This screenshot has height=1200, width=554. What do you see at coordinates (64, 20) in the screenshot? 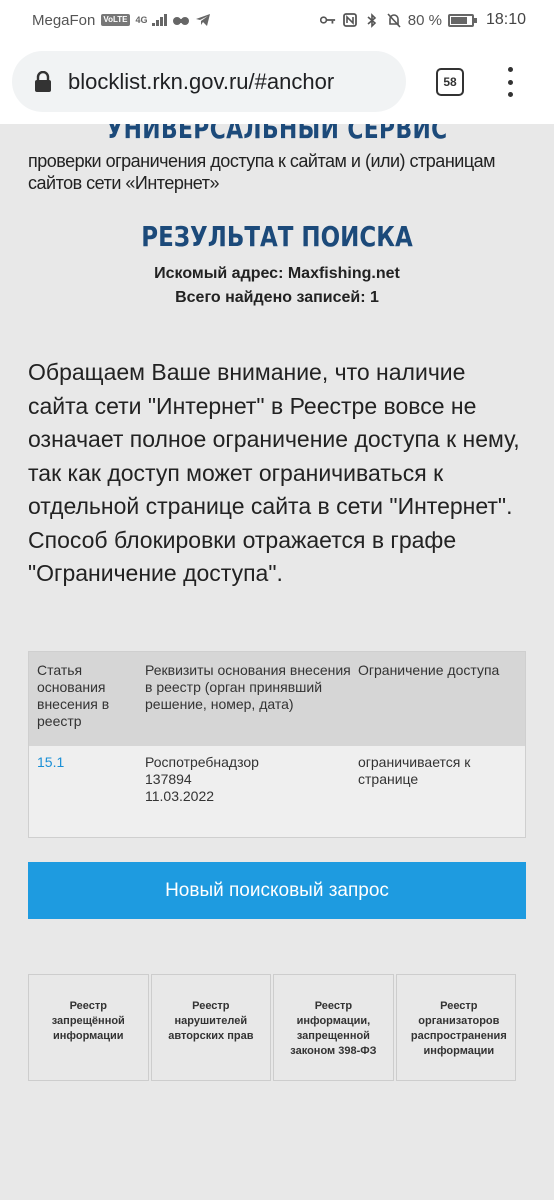
I see `carrier-name: MegaFon` at bounding box center [64, 20].